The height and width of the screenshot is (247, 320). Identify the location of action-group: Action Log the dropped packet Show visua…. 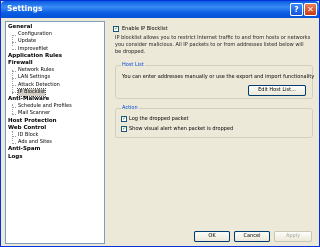
(214, 121).